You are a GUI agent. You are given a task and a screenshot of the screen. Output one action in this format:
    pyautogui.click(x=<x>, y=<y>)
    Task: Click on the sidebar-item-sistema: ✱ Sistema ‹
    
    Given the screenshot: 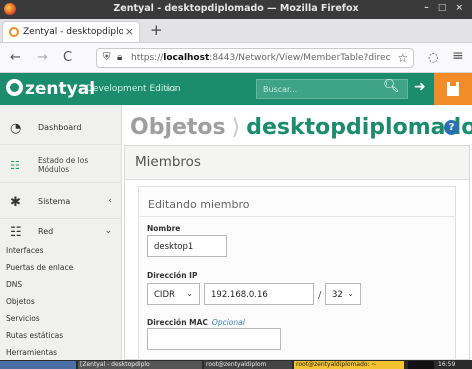 What is the action you would take?
    pyautogui.click(x=61, y=202)
    